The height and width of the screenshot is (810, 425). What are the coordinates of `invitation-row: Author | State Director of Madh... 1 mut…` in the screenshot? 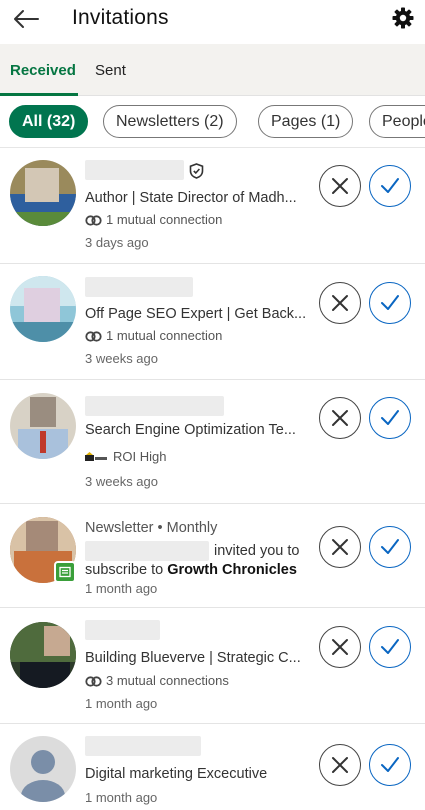 It's located at (212, 206).